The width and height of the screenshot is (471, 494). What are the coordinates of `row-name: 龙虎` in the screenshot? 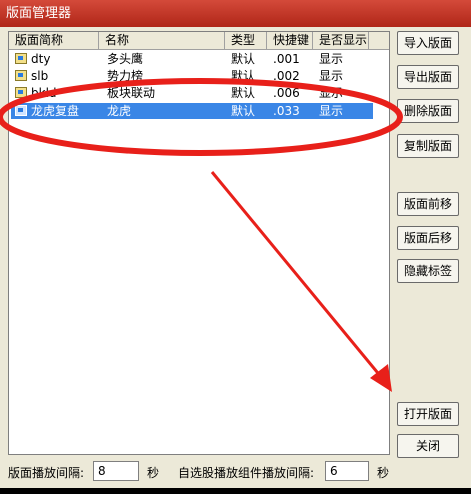 It's located at (119, 111).